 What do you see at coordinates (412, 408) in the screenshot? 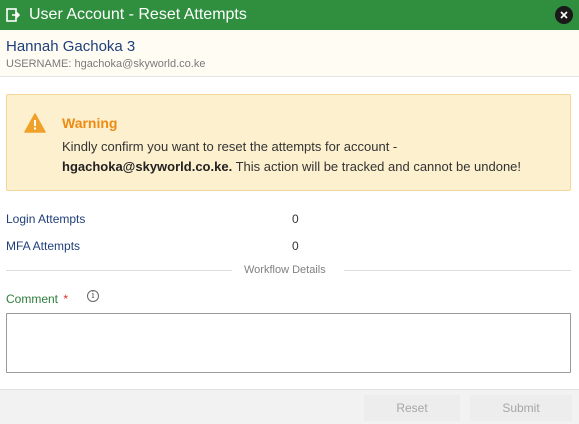
I see `reset-button: Reset` at bounding box center [412, 408].